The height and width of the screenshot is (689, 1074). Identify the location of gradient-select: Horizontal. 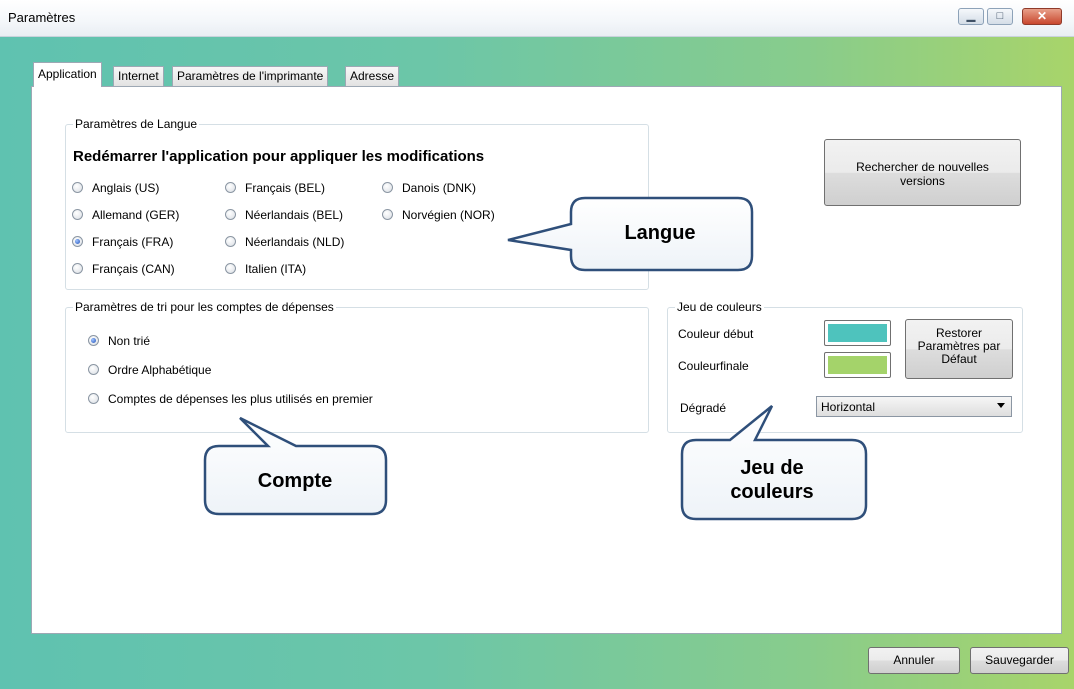
(914, 406).